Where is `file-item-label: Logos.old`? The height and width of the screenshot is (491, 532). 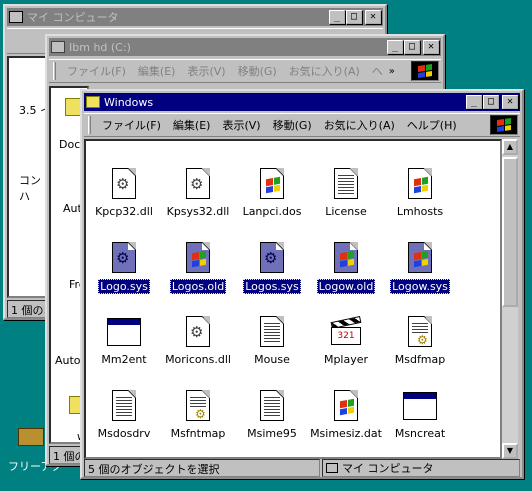 file-item-label: Logos.old is located at coordinates (198, 286).